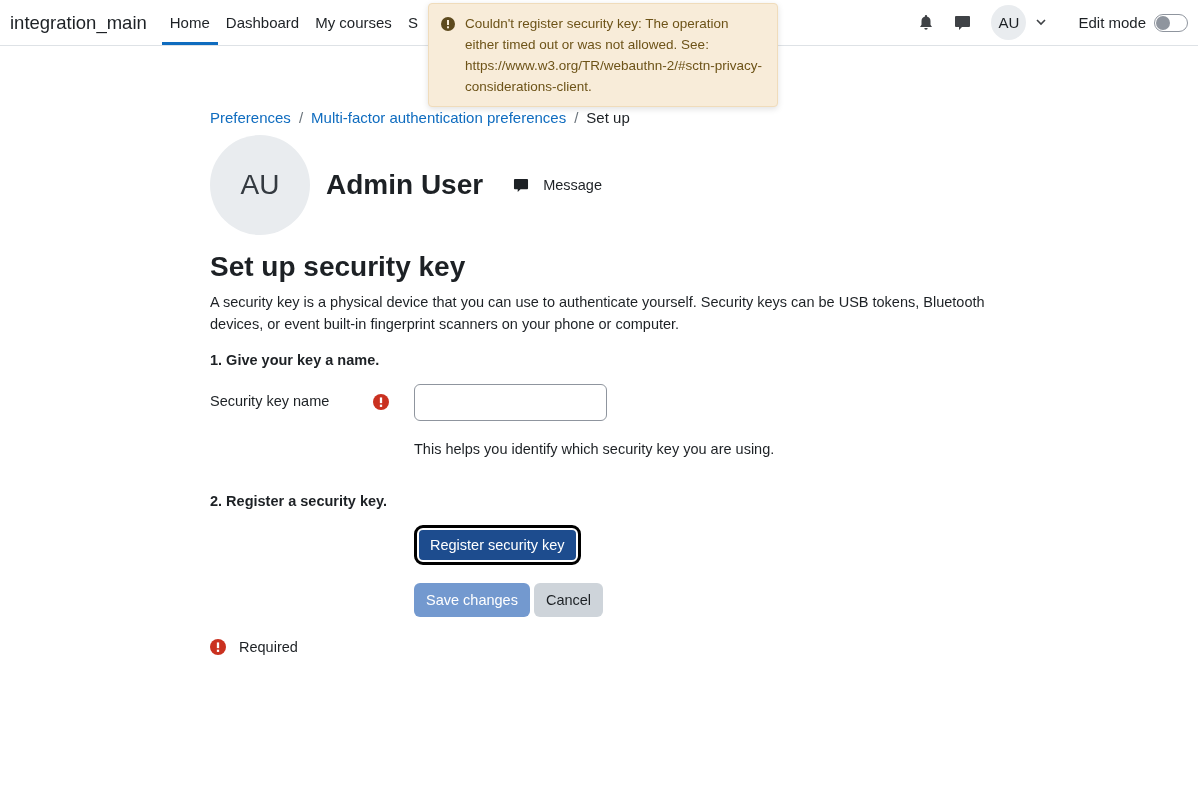  Describe the element at coordinates (1112, 22) in the screenshot. I see `edit-mode-label: Edit mode` at that location.